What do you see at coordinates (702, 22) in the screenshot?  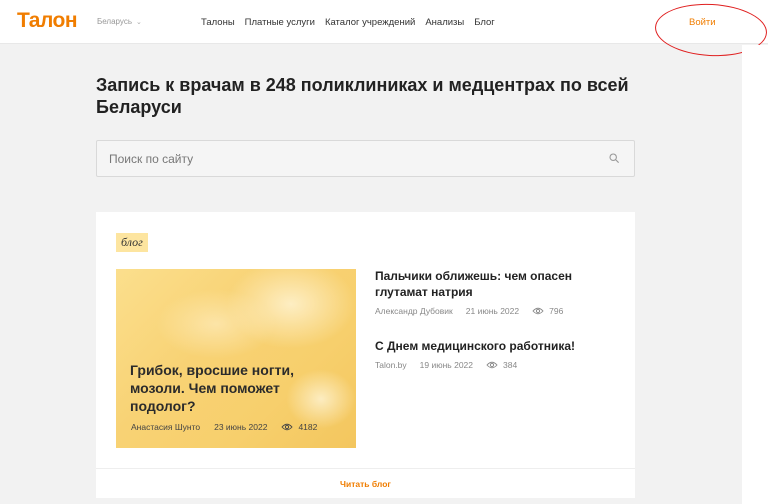 I see `login-link: Войти` at bounding box center [702, 22].